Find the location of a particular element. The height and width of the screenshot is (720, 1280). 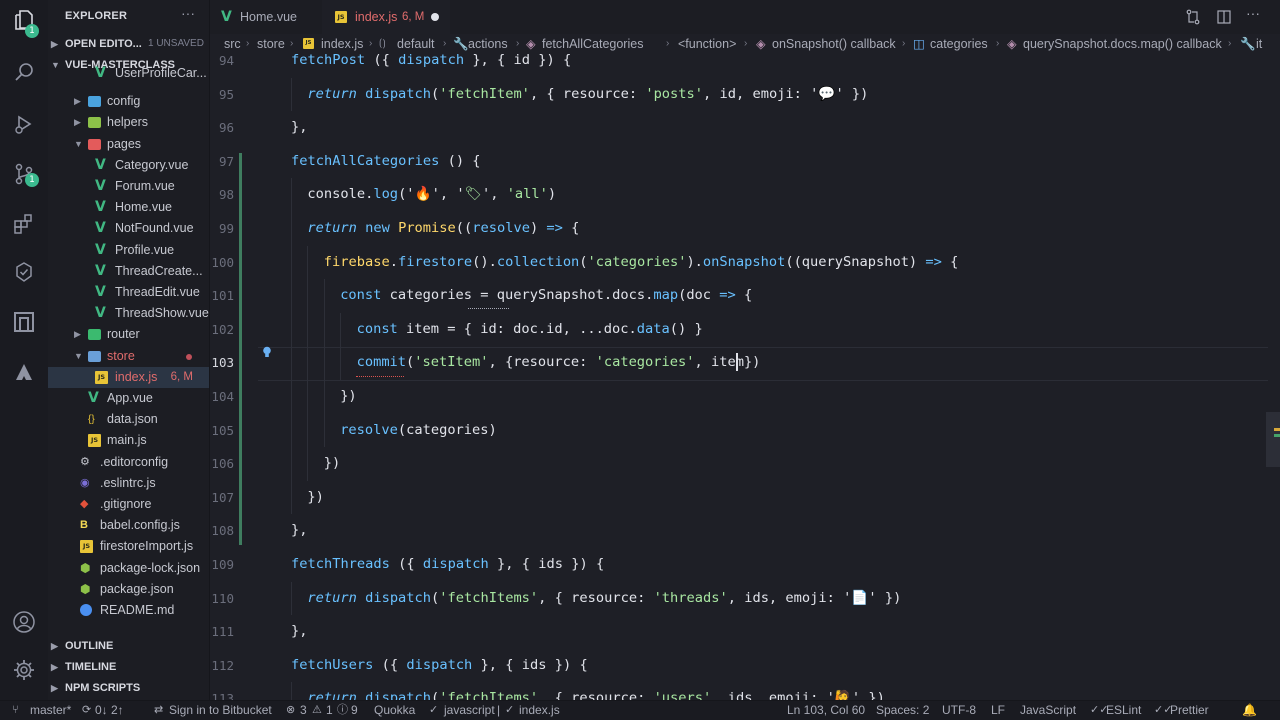

quokka-status: Quokka is located at coordinates (394, 710).